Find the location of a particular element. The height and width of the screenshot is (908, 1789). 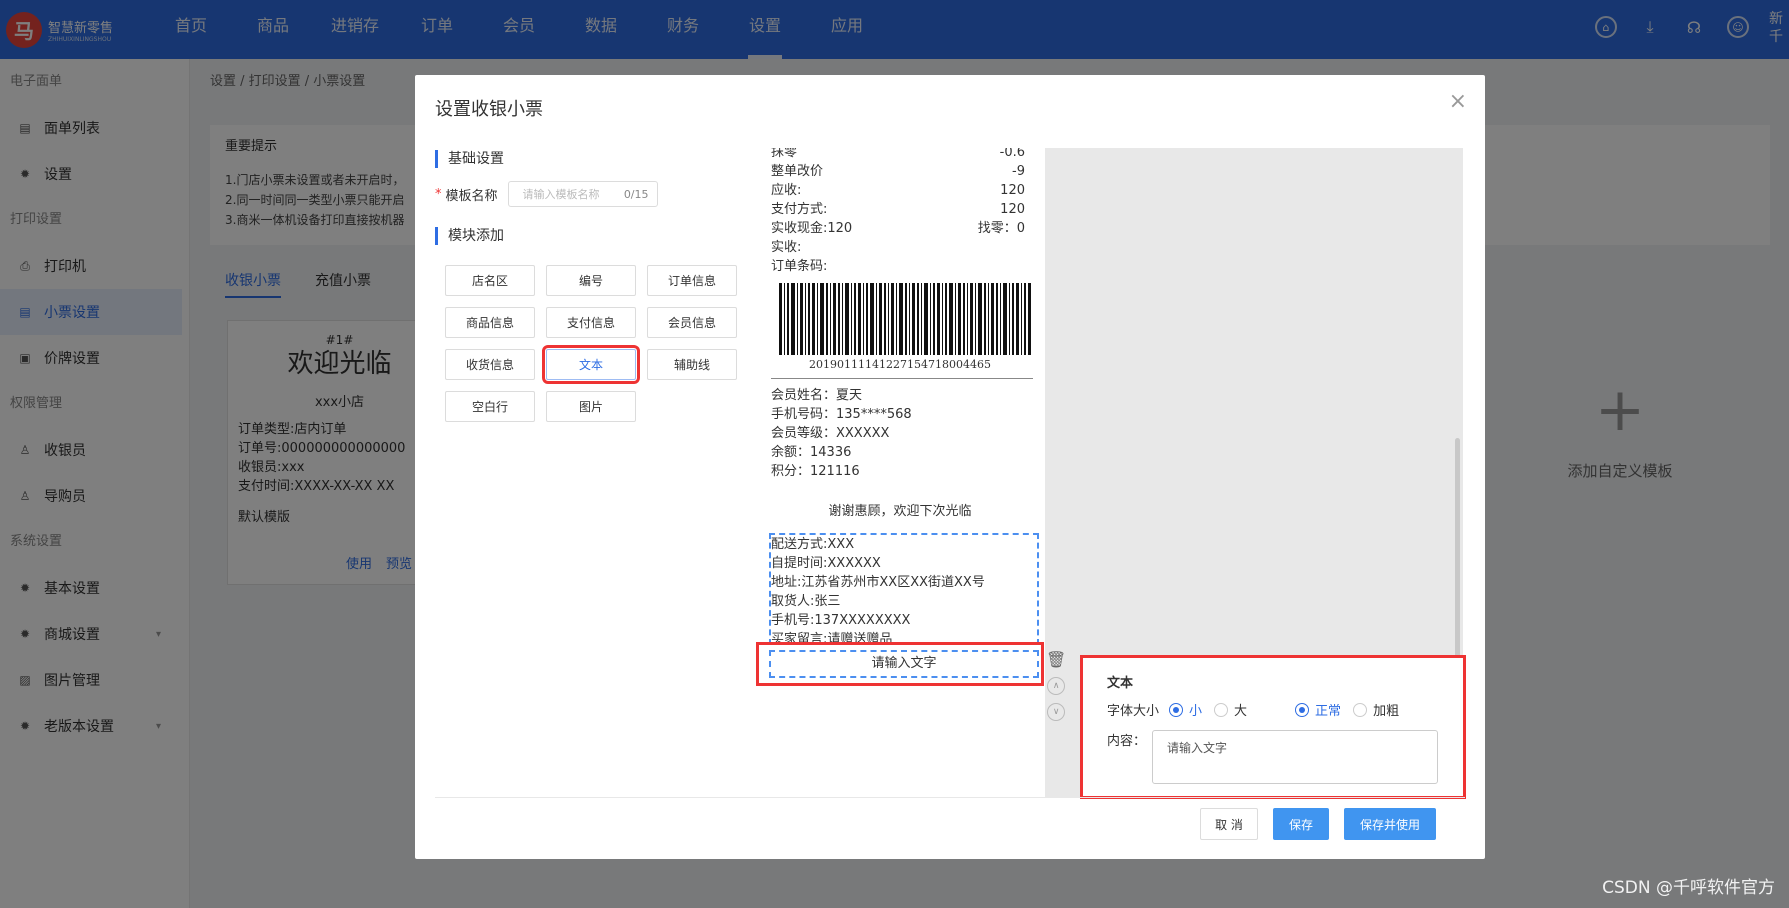

receipt-label: 支付方式: is located at coordinates (799, 209).